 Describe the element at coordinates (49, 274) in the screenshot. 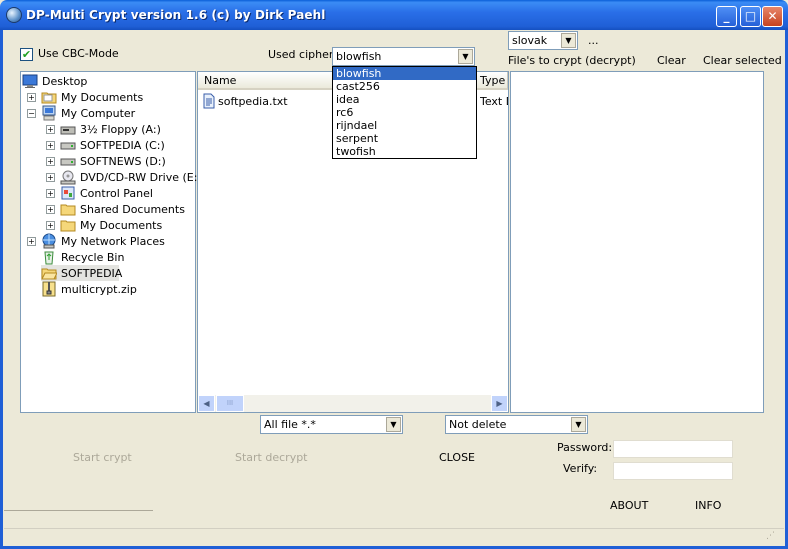

I see `folder-open-icon` at that location.